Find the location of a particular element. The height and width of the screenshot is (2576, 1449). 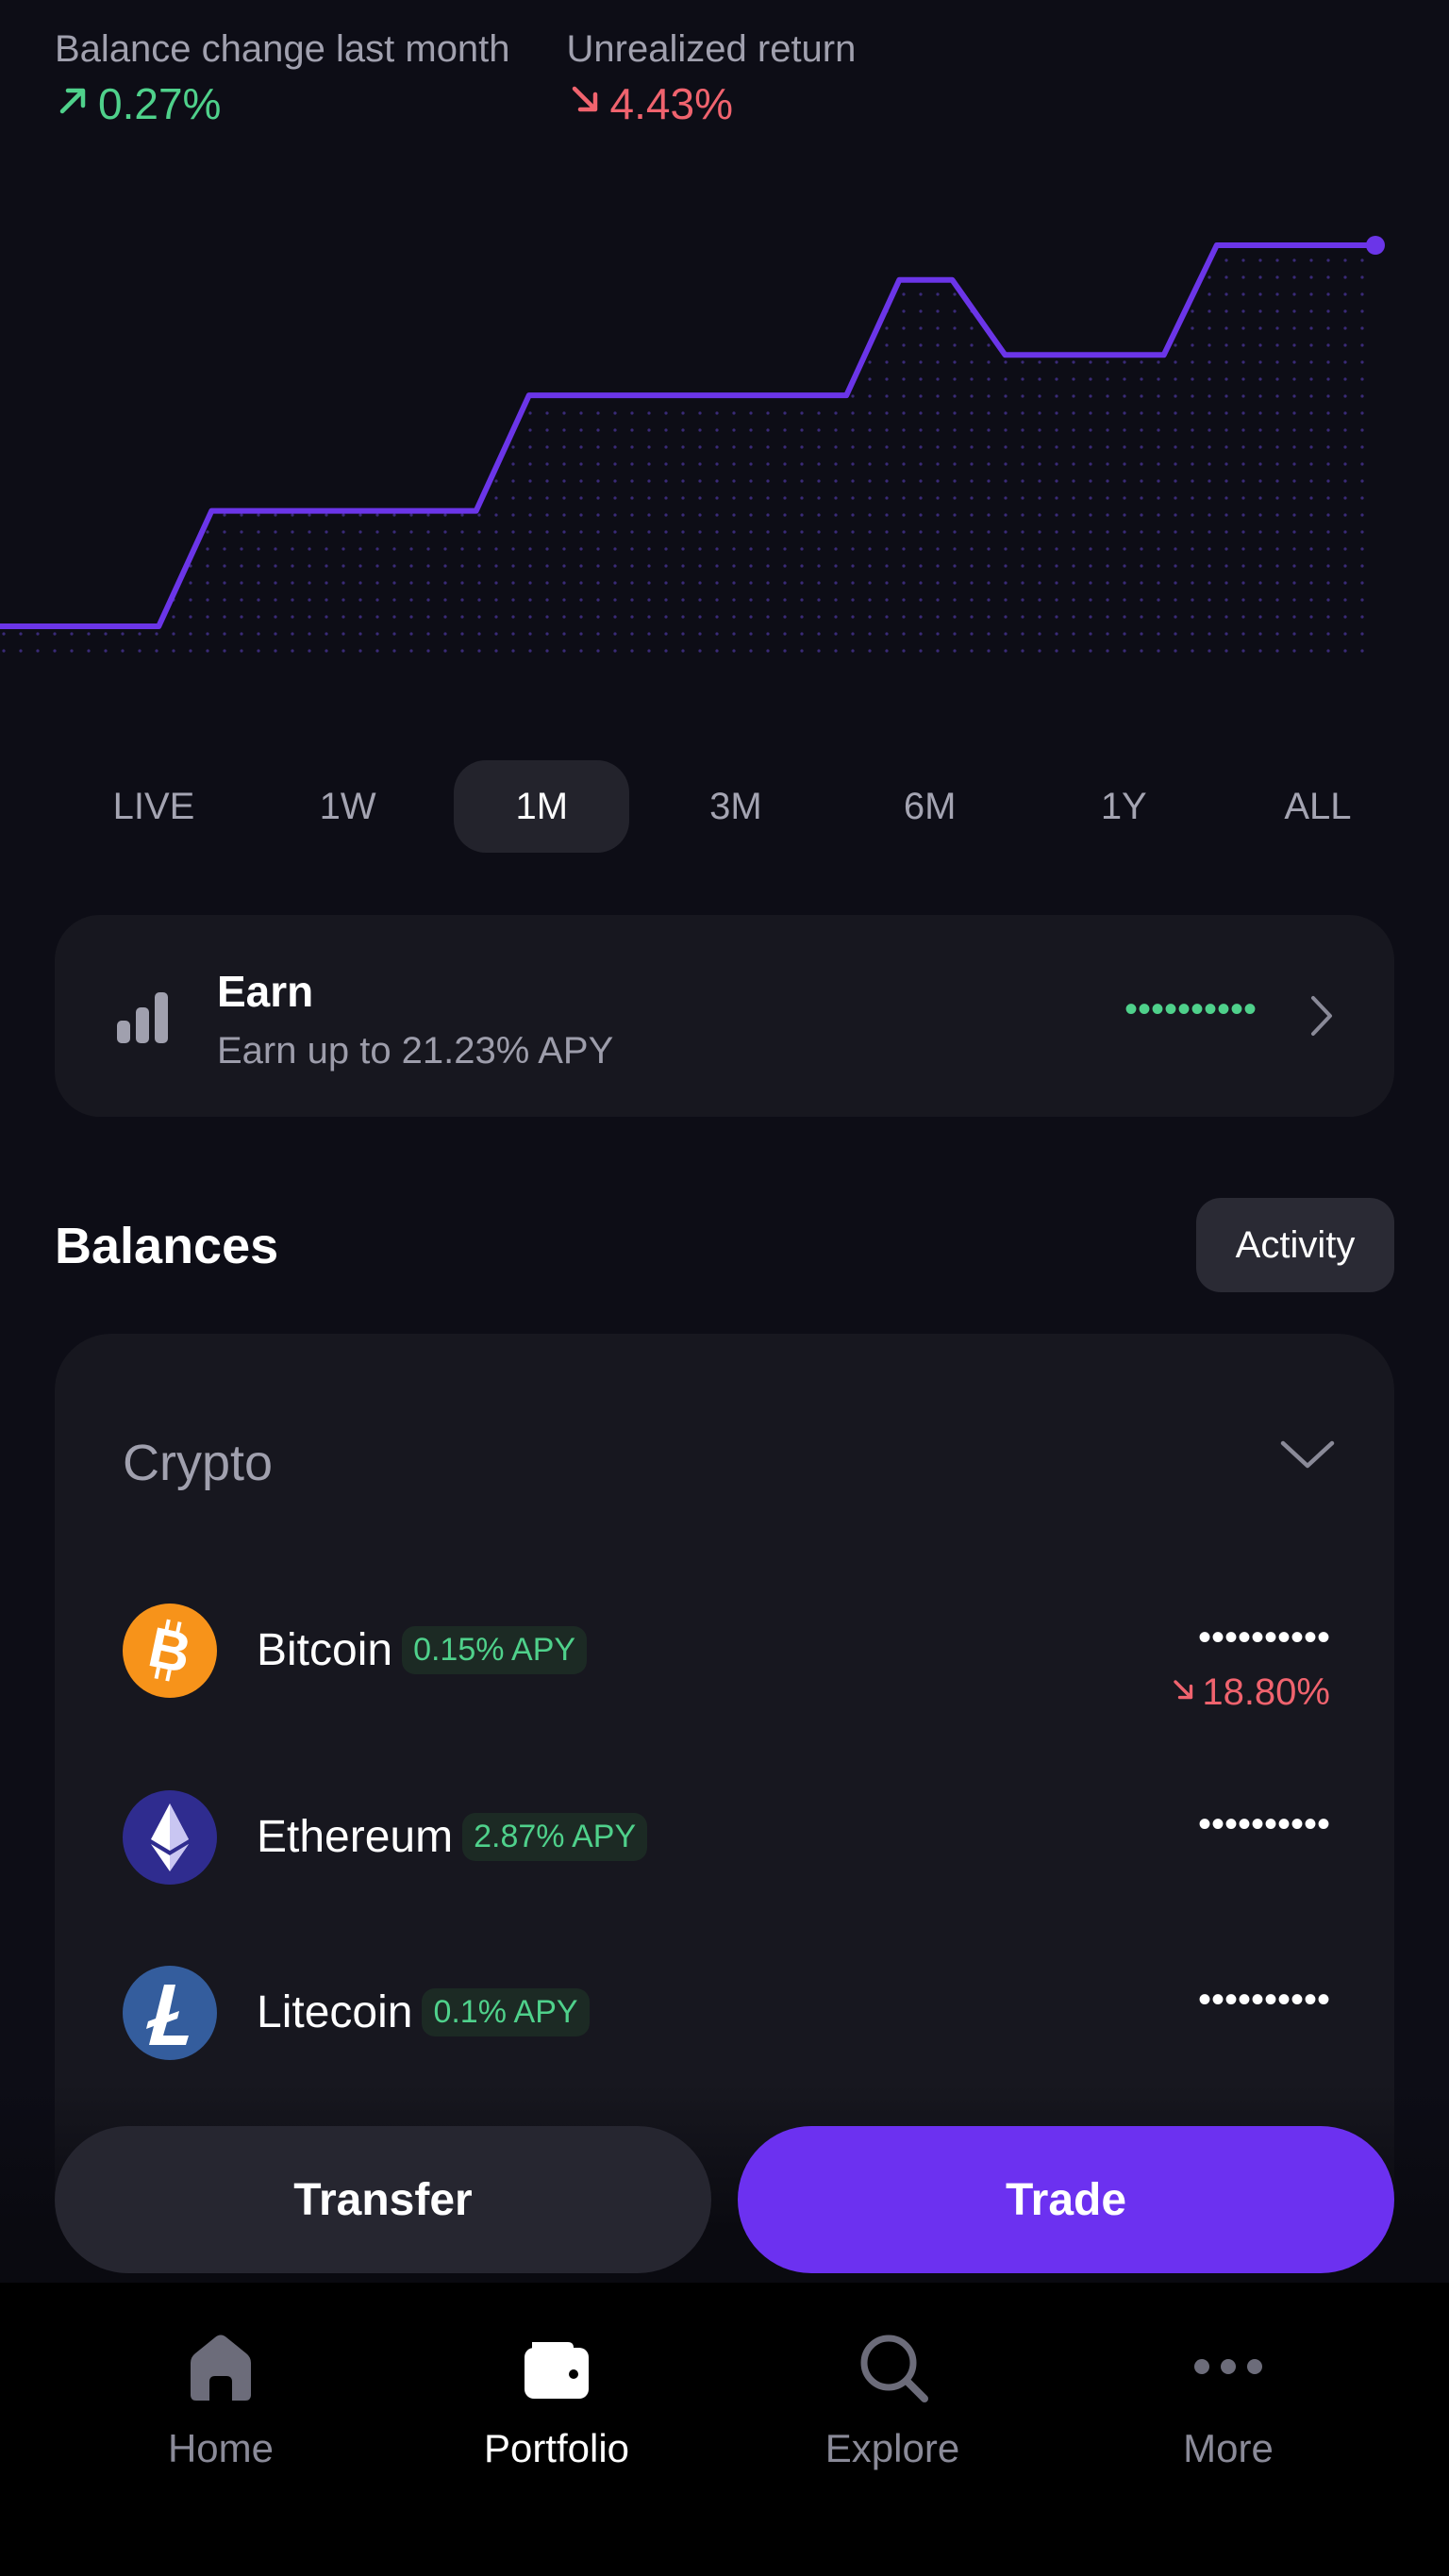

asset-name-group: Bitcoin 0.15% APY is located at coordinates (423, 1650).